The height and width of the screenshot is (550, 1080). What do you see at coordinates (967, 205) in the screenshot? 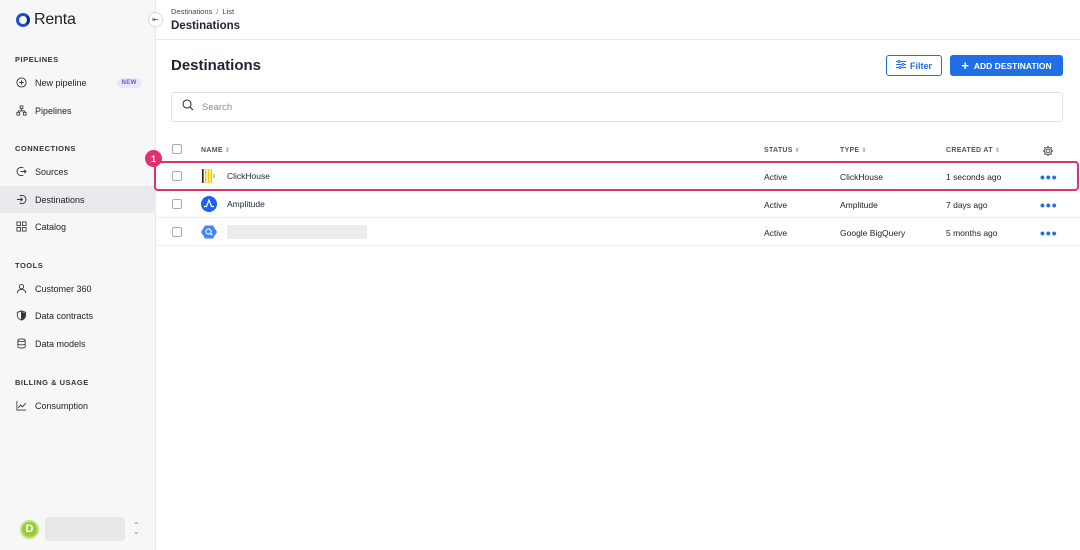
I see `created-at-cell: 7 days ago` at bounding box center [967, 205].